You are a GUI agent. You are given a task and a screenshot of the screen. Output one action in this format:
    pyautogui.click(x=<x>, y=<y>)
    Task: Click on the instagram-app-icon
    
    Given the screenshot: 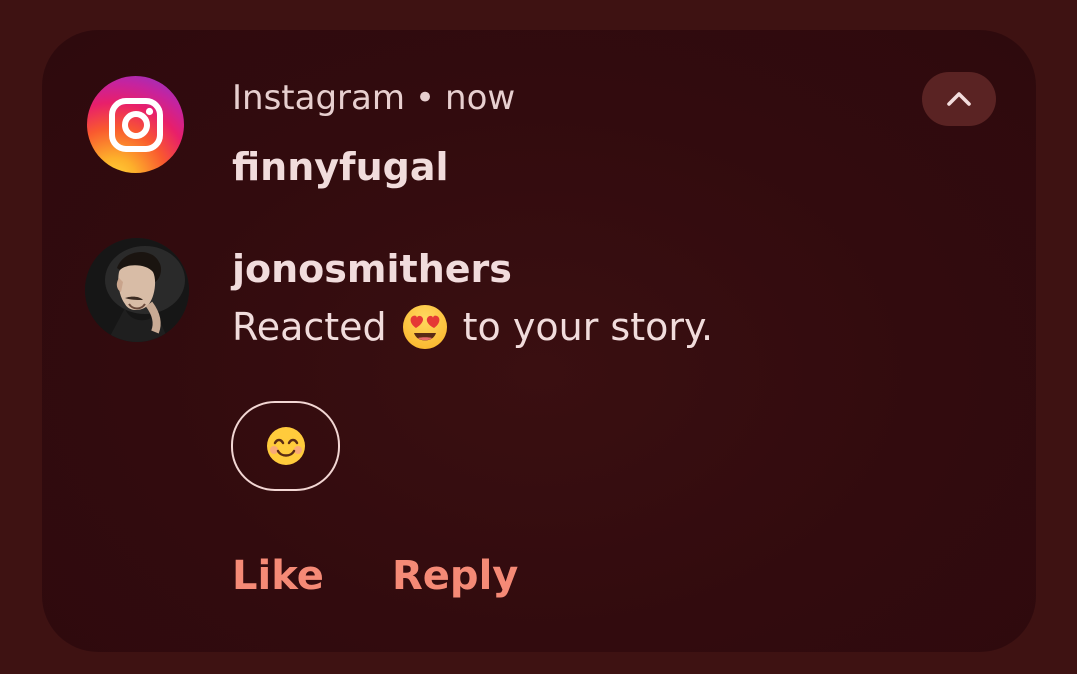 What is the action you would take?
    pyautogui.click(x=135, y=124)
    